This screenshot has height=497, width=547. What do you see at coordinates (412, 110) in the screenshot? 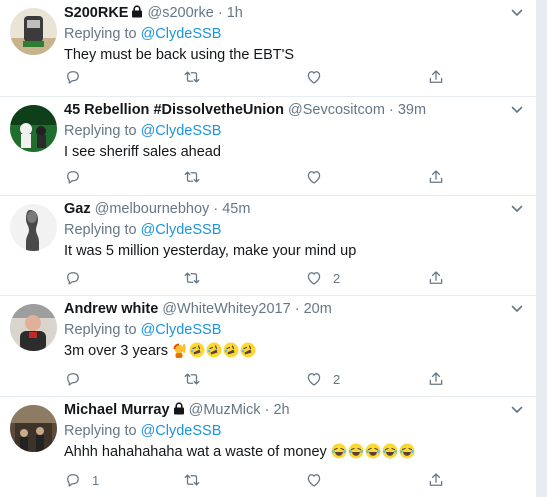
I see `timestamp: 39m` at bounding box center [412, 110].